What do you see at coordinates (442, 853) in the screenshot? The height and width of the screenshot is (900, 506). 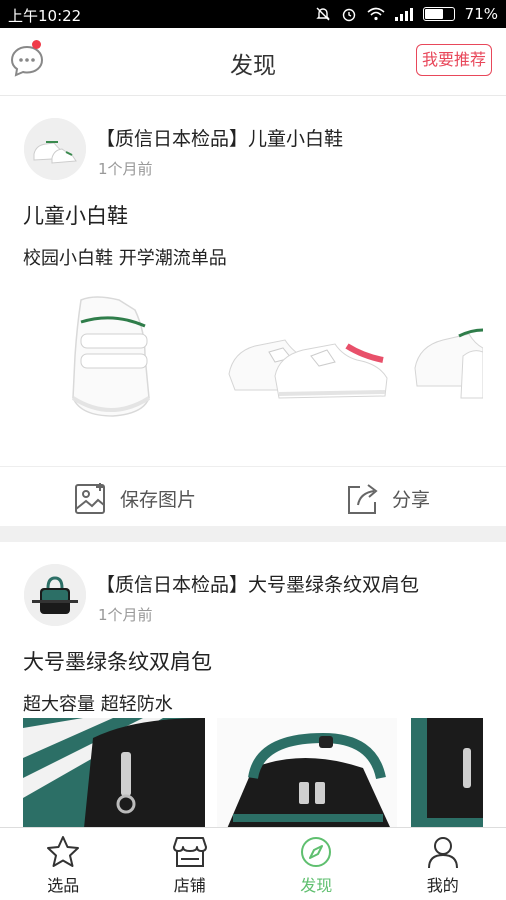 I see `user-icon` at bounding box center [442, 853].